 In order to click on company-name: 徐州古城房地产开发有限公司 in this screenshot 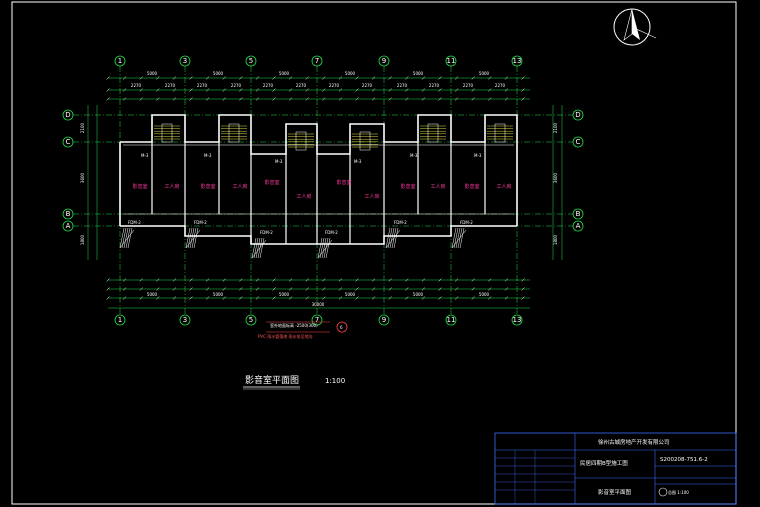, I will do `click(634, 442)`.